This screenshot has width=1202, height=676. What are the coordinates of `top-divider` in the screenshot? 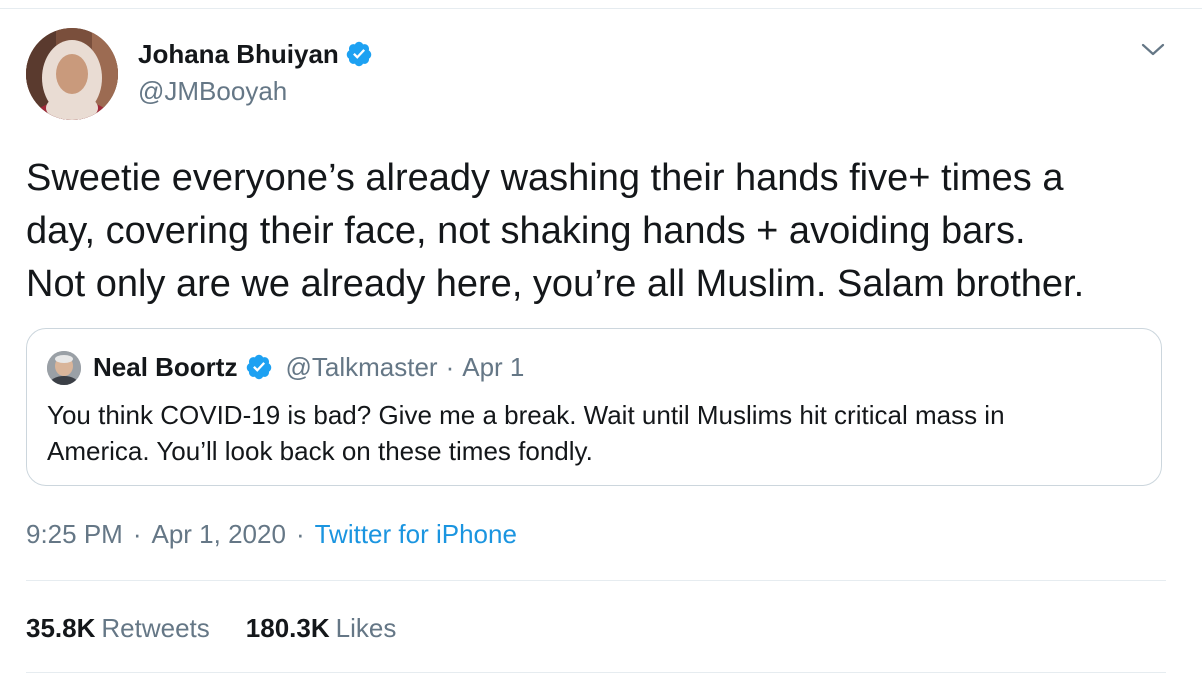 It's located at (601, 8).